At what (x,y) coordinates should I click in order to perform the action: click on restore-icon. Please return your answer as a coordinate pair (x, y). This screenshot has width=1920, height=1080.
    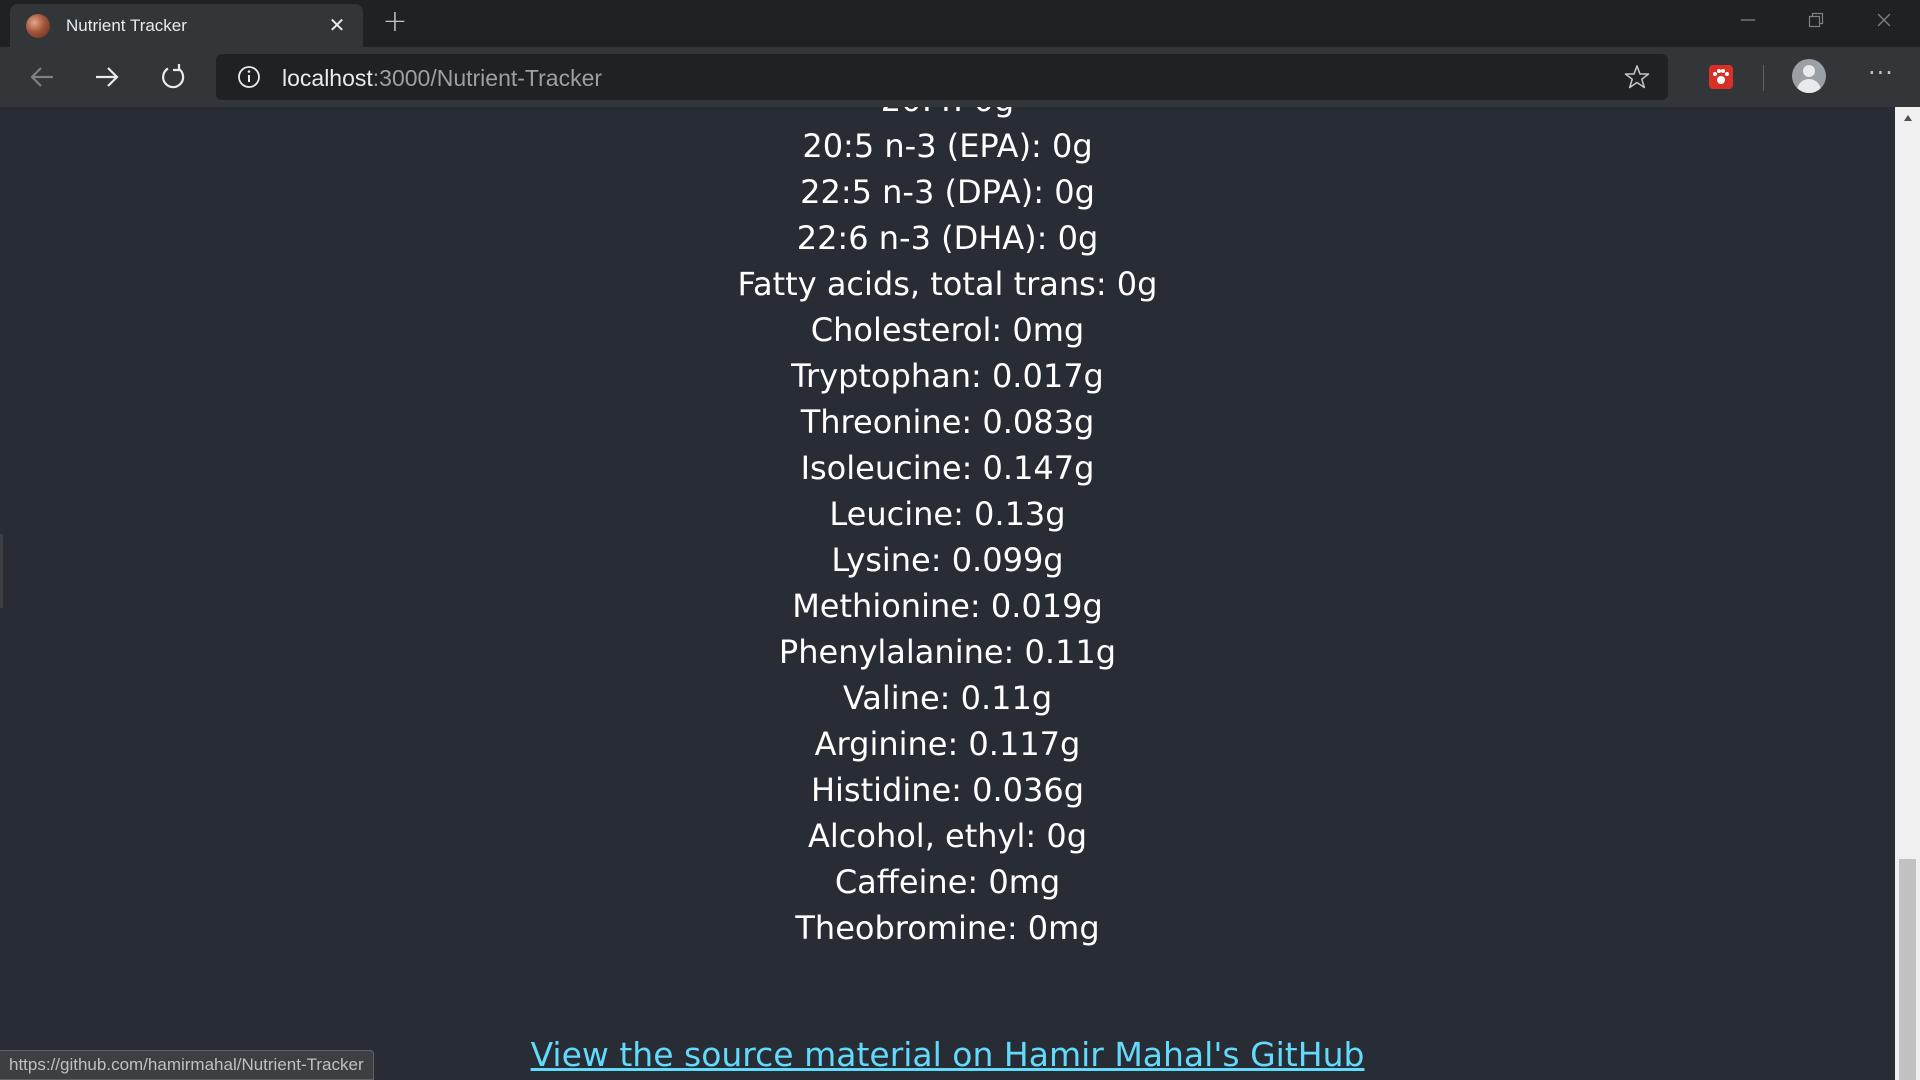
    Looking at the image, I should click on (1816, 20).